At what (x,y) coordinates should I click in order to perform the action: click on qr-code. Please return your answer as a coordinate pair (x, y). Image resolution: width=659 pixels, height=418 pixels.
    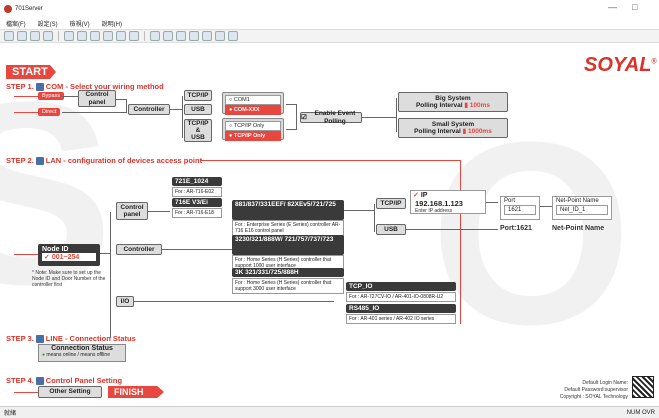
    Looking at the image, I should click on (643, 387).